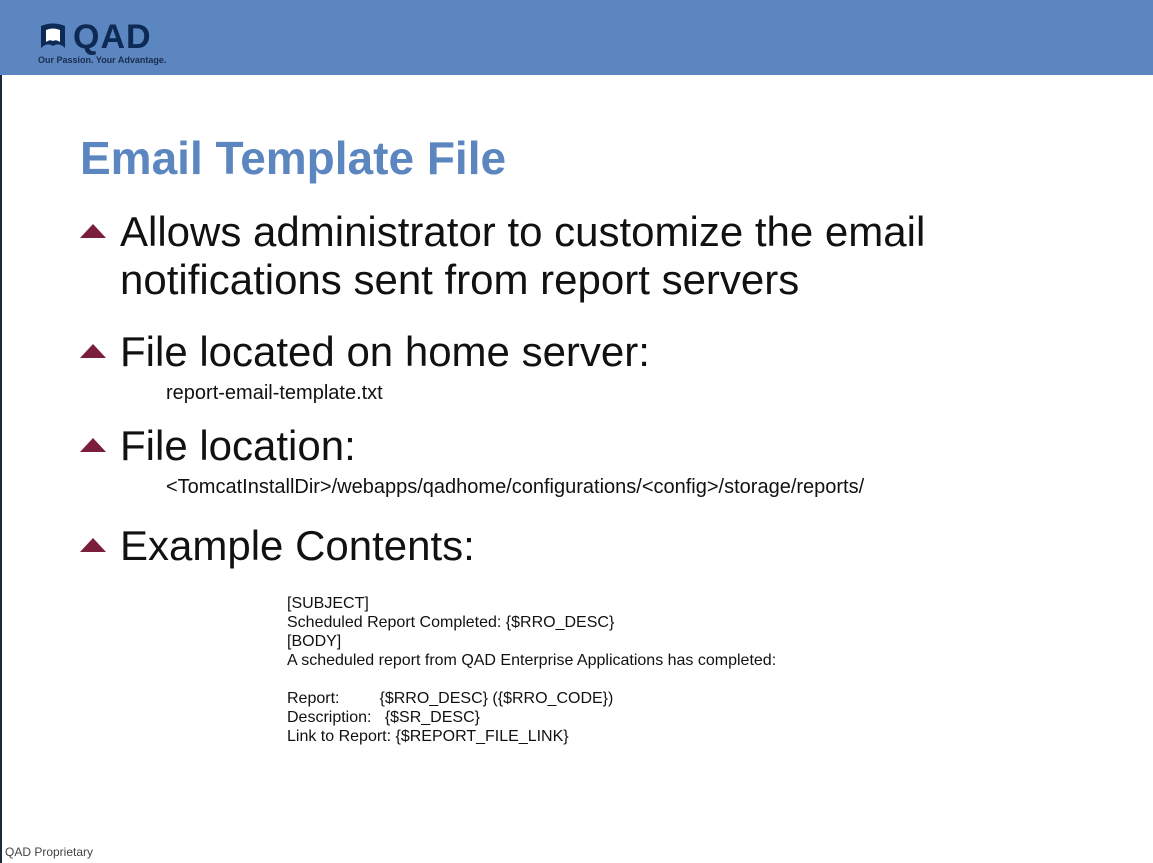 The image size is (1153, 863). I want to click on example-line: [BODY], so click(314, 641).